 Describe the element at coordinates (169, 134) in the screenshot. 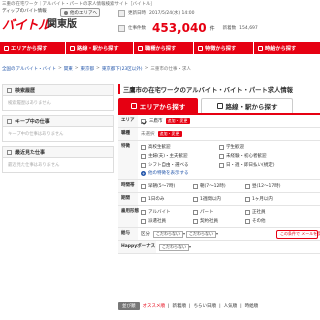

I see `job-change-button: 追加・変更` at that location.